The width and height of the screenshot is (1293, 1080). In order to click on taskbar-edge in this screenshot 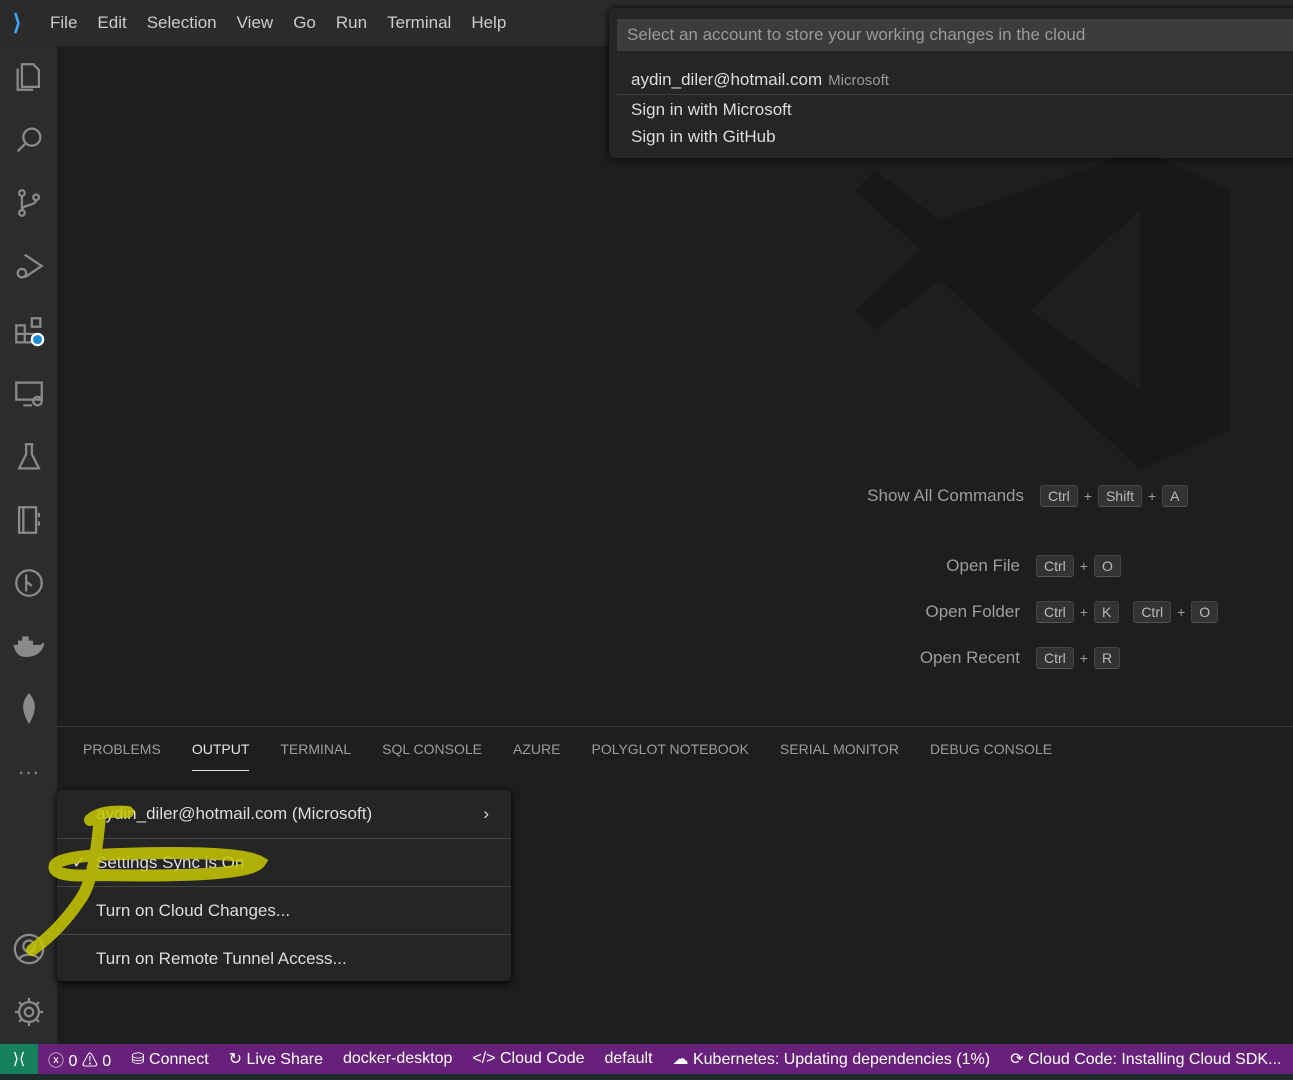, I will do `click(646, 1077)`.